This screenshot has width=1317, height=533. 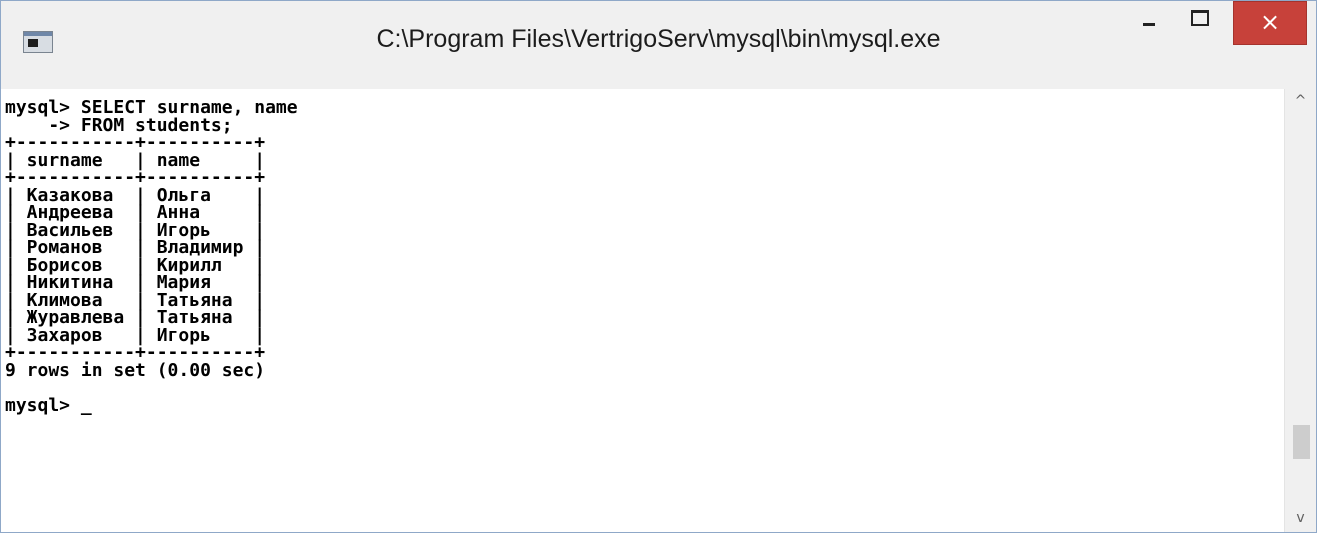 I want to click on maximize-button, so click(x=1199, y=23).